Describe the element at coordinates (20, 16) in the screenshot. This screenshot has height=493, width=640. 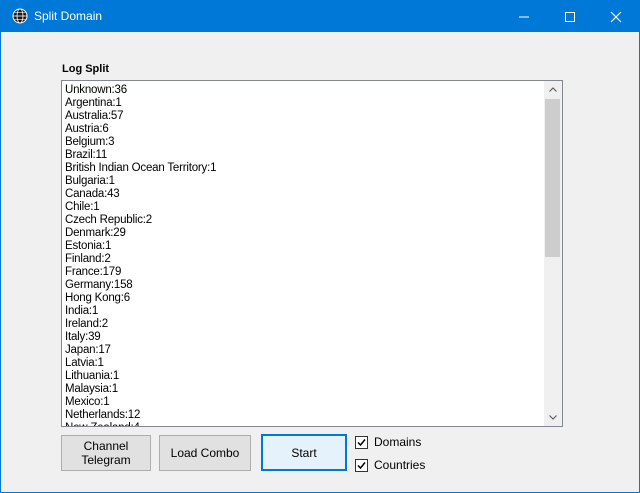
I see `globe-icon` at that location.